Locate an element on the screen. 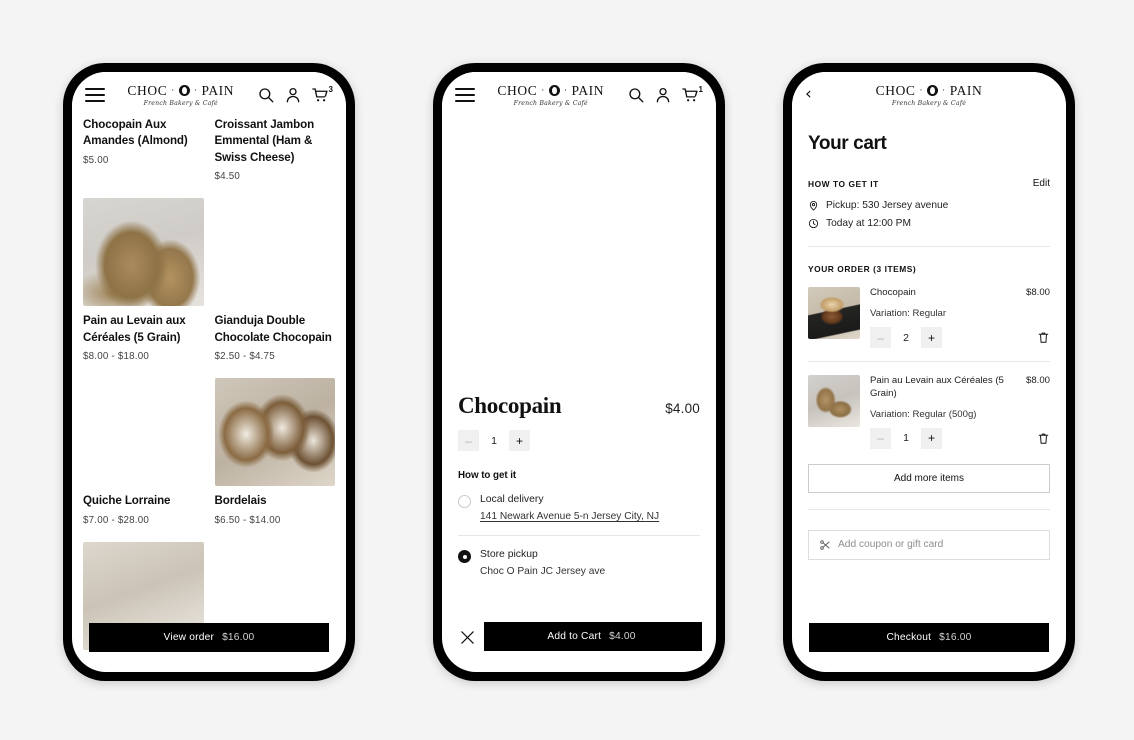 The image size is (1134, 740). view-order-label: View order is located at coordinates (189, 637).